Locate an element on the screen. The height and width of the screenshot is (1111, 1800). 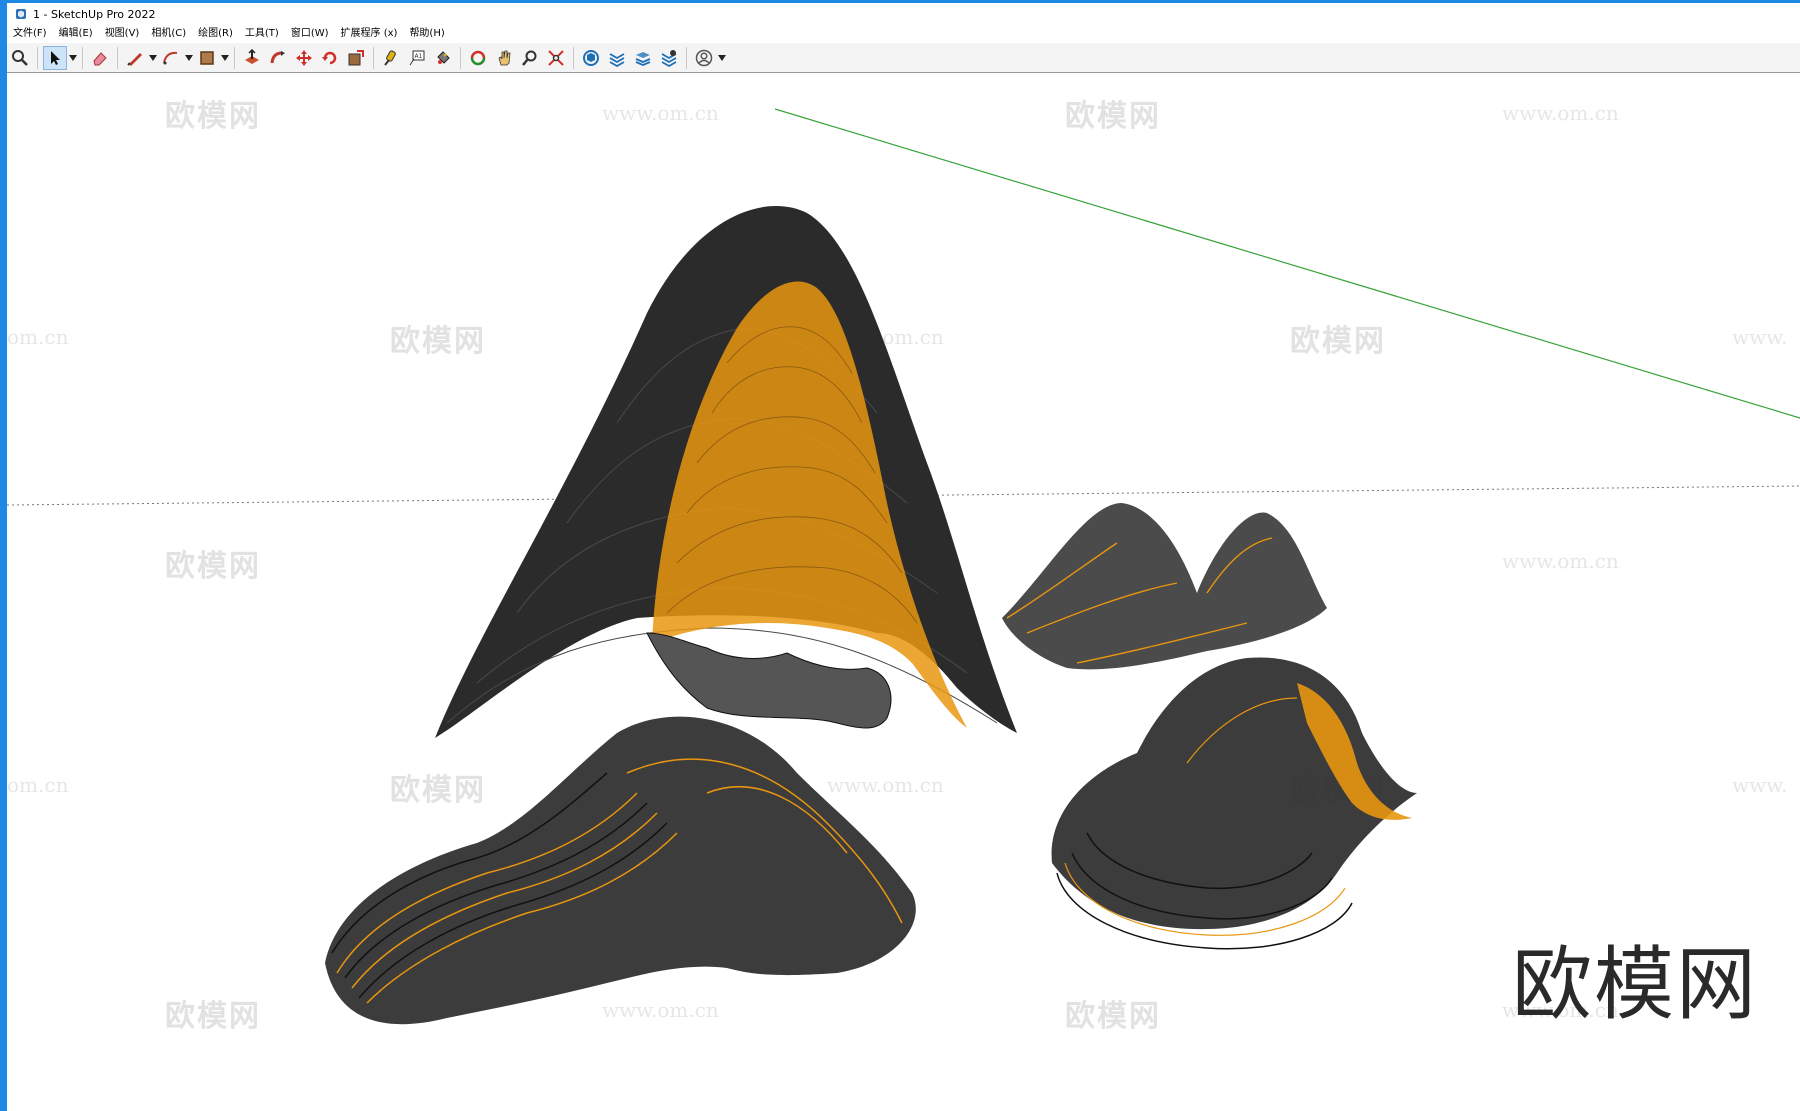
line-dropdown-button is located at coordinates (153, 58).